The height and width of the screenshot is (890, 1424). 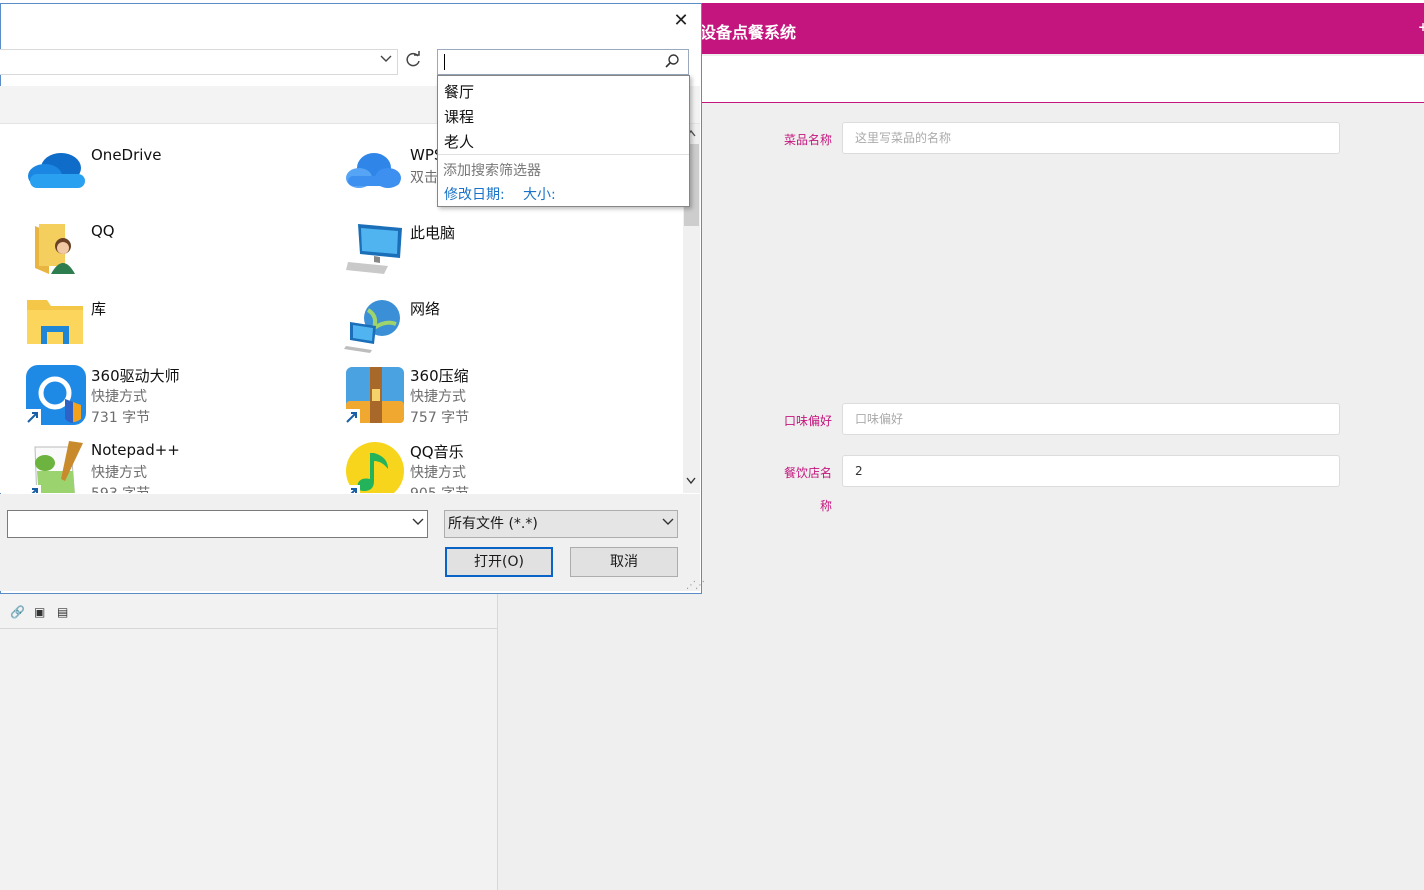 What do you see at coordinates (56, 329) in the screenshot?
I see `library-folder-icon` at bounding box center [56, 329].